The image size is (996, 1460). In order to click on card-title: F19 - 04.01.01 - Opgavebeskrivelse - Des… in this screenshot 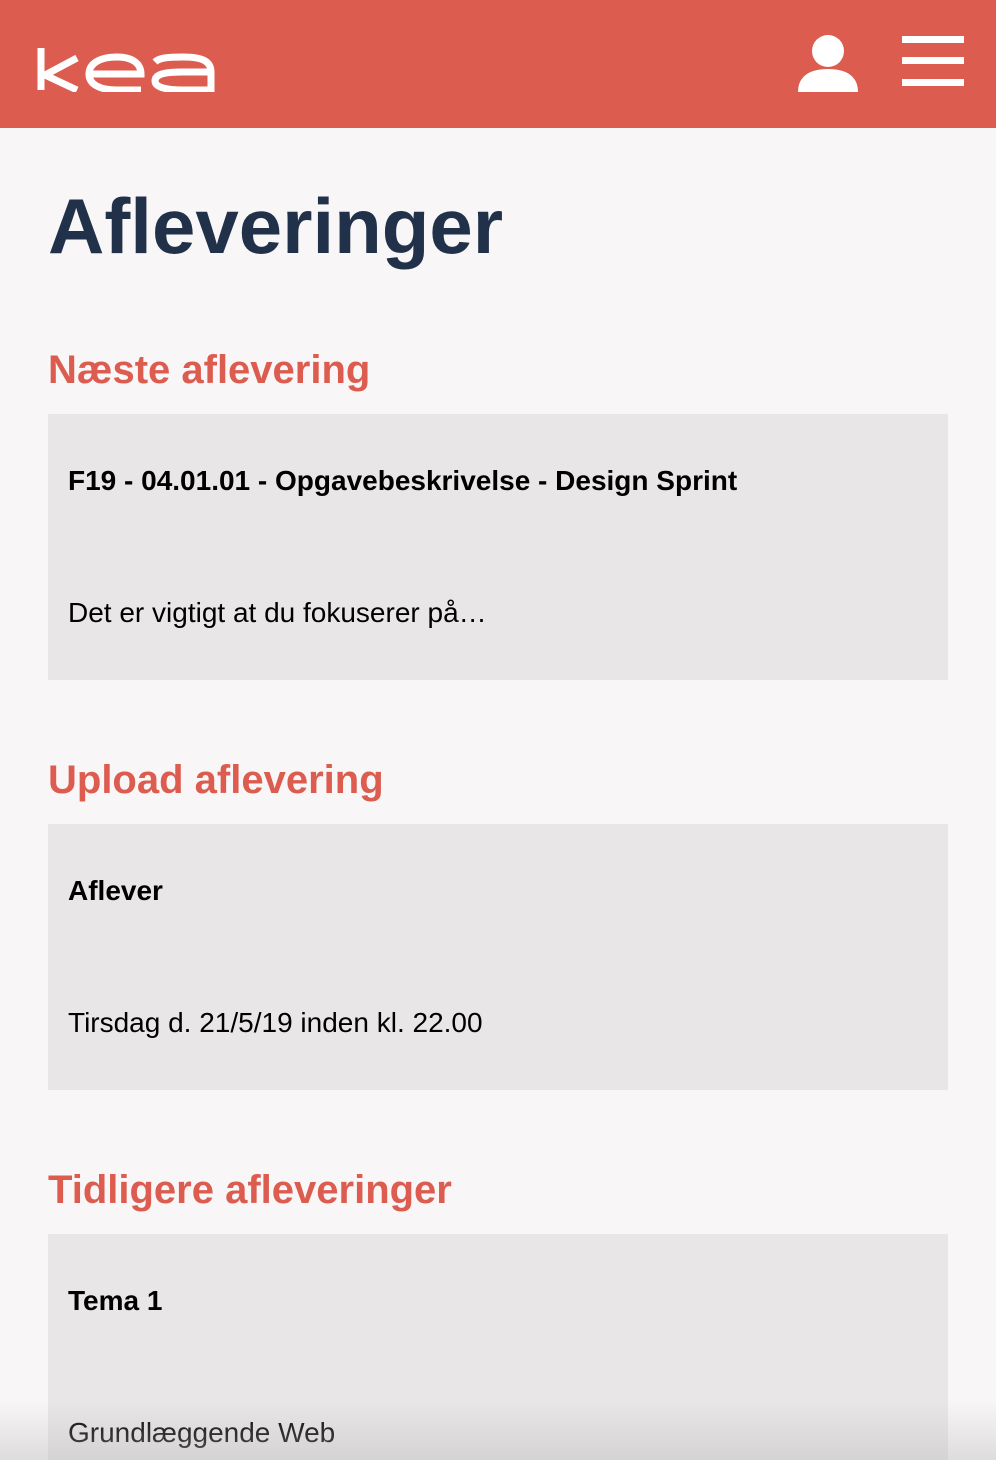, I will do `click(403, 480)`.